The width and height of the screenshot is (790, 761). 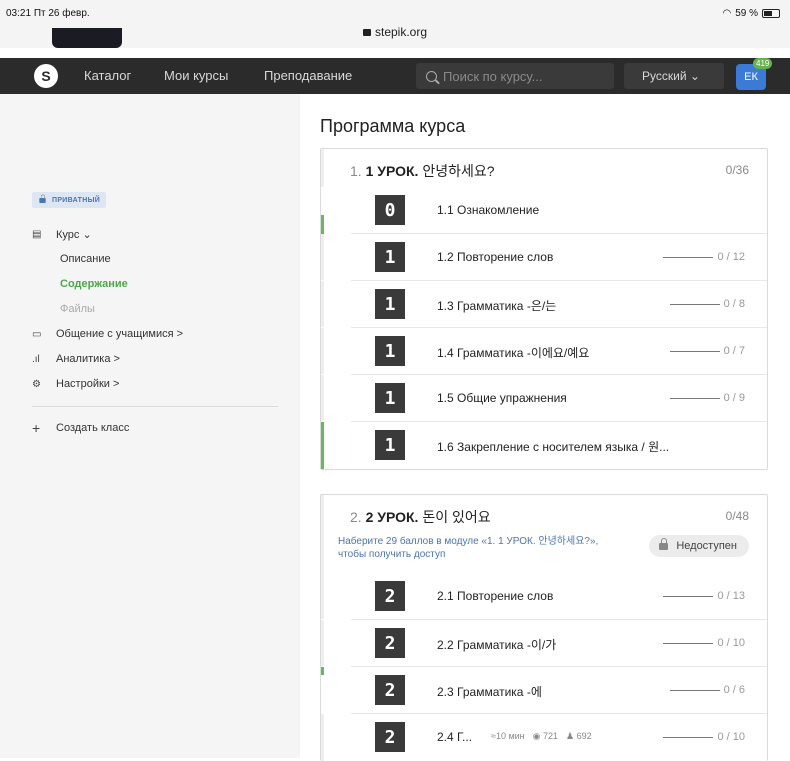 What do you see at coordinates (707, 398) in the screenshot?
I see `lesson-progress: 0 / 9` at bounding box center [707, 398].